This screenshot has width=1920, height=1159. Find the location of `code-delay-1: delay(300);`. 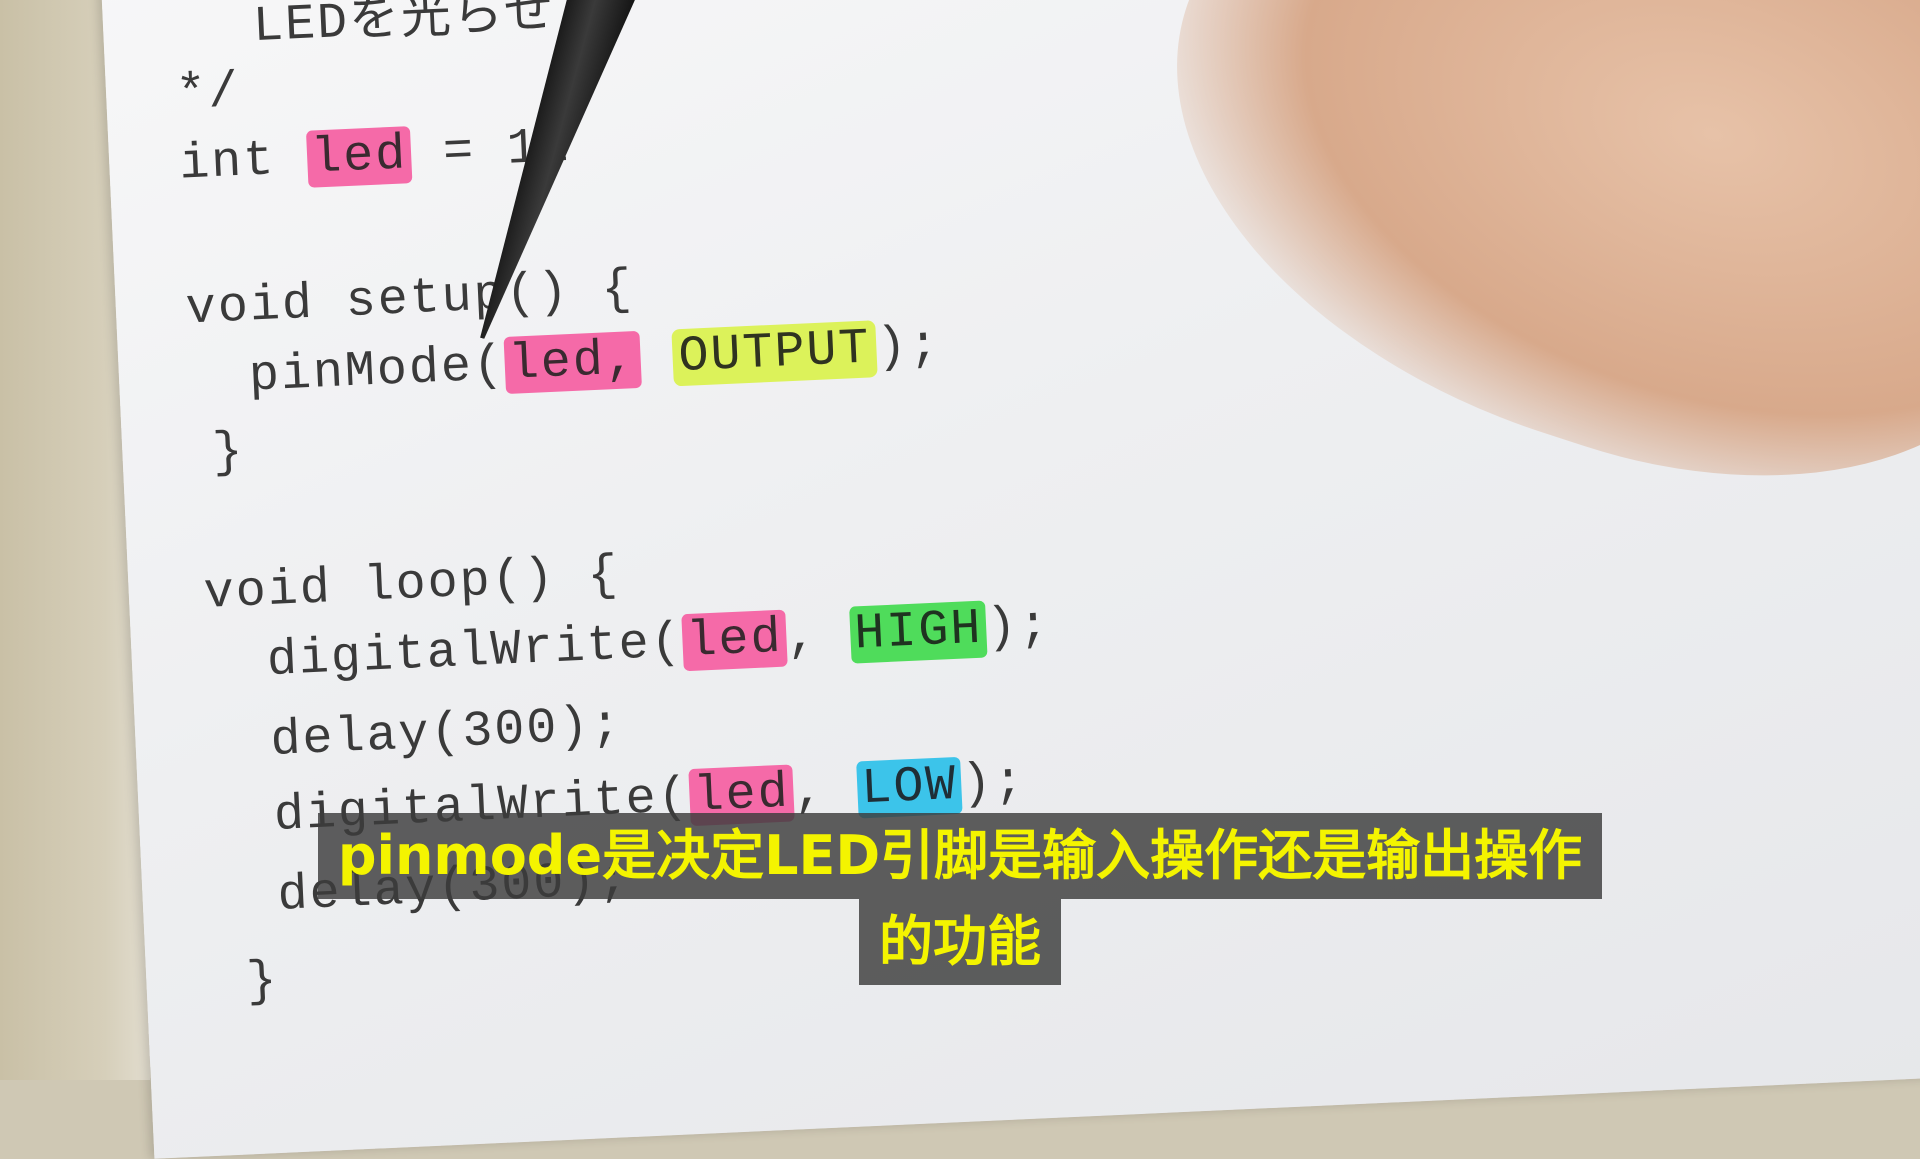

code-delay-1: delay(300); is located at coordinates (446, 734).